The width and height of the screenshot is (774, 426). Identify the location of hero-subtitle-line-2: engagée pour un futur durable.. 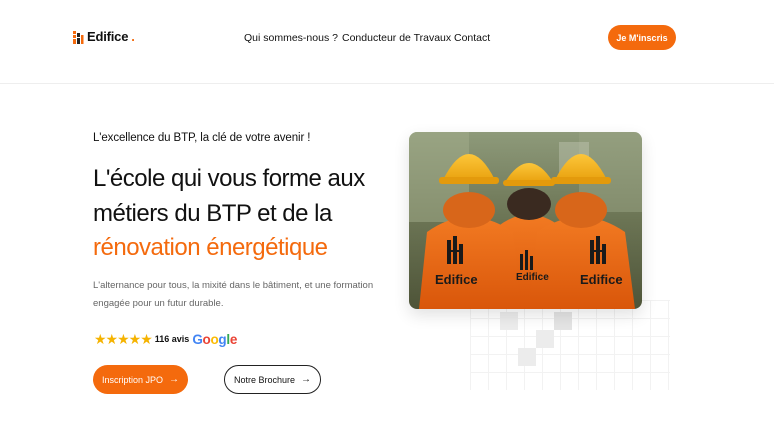
(158, 303).